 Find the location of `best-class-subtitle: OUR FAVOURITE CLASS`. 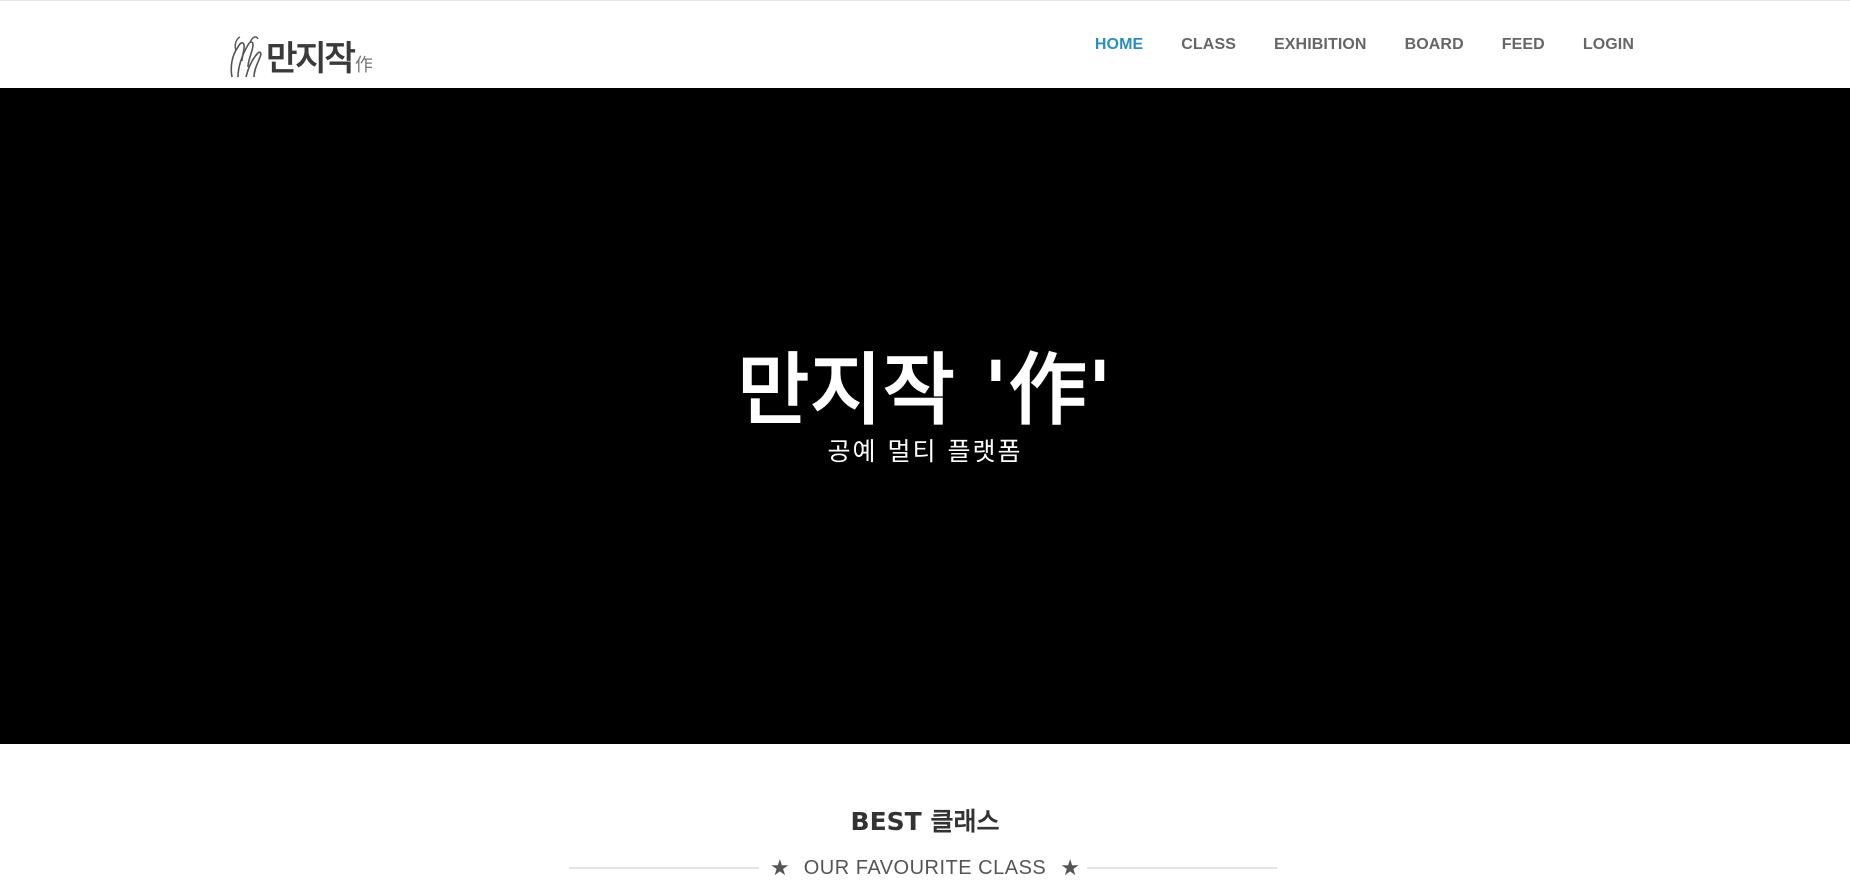

best-class-subtitle: OUR FAVOURITE CLASS is located at coordinates (925, 868).